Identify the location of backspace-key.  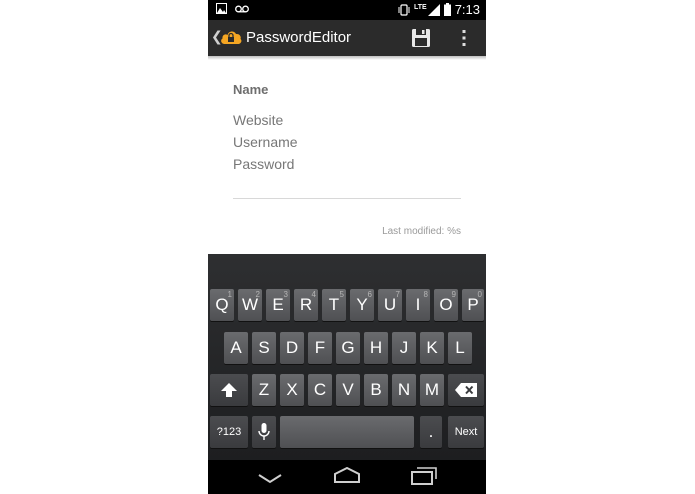
(466, 390).